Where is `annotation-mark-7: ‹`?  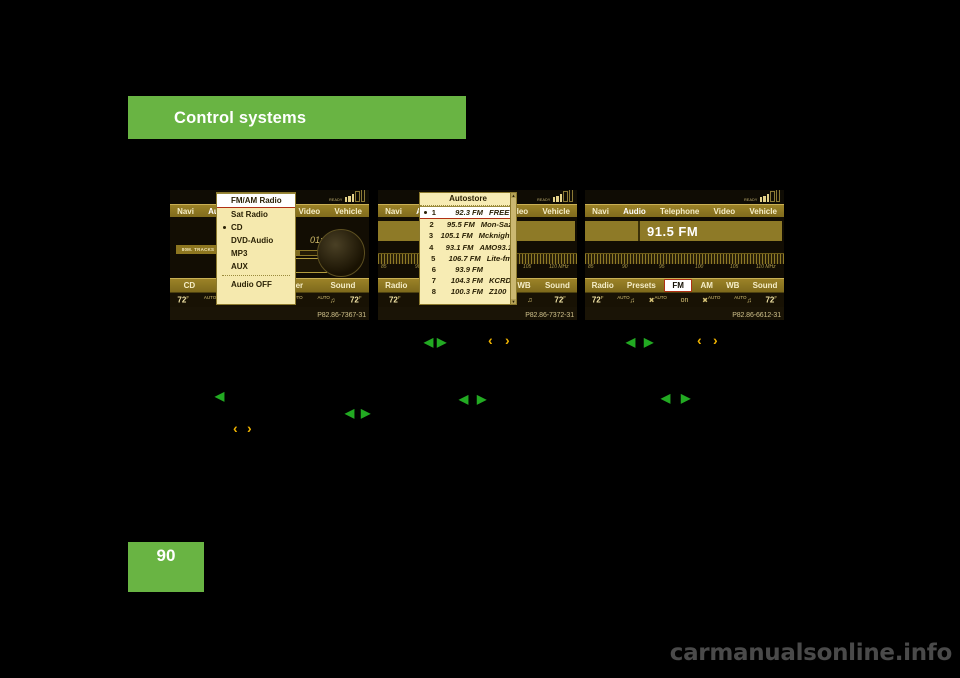 annotation-mark-7: ‹ is located at coordinates (699, 340).